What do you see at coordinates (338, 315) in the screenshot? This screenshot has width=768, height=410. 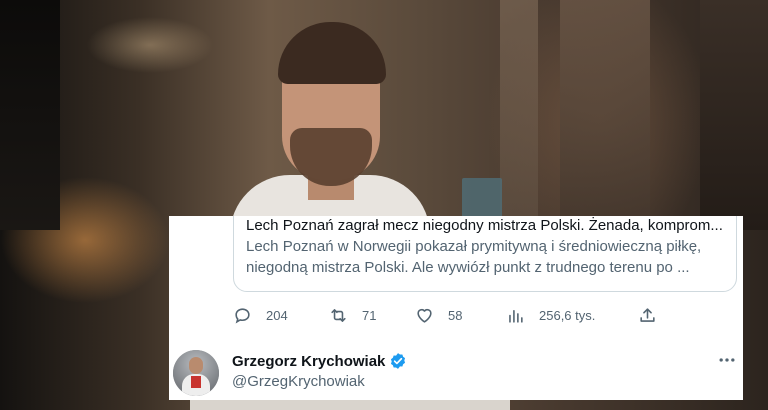 I see `retweet-icon` at bounding box center [338, 315].